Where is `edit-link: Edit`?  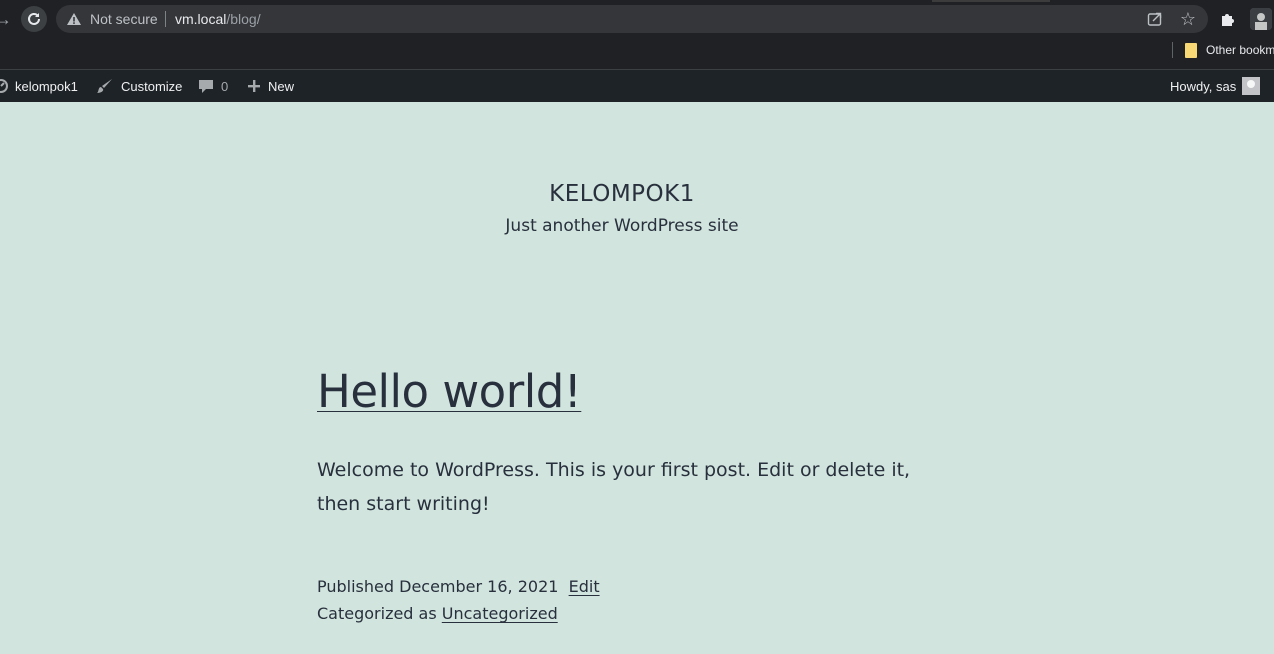
edit-link: Edit is located at coordinates (584, 586).